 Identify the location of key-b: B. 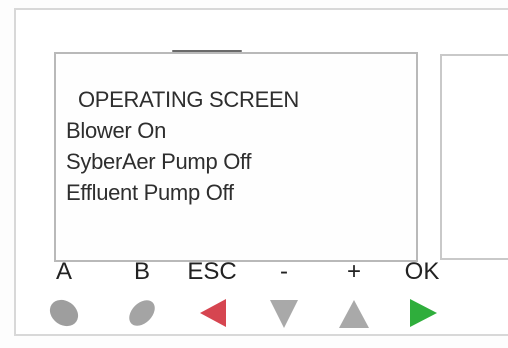
(142, 298).